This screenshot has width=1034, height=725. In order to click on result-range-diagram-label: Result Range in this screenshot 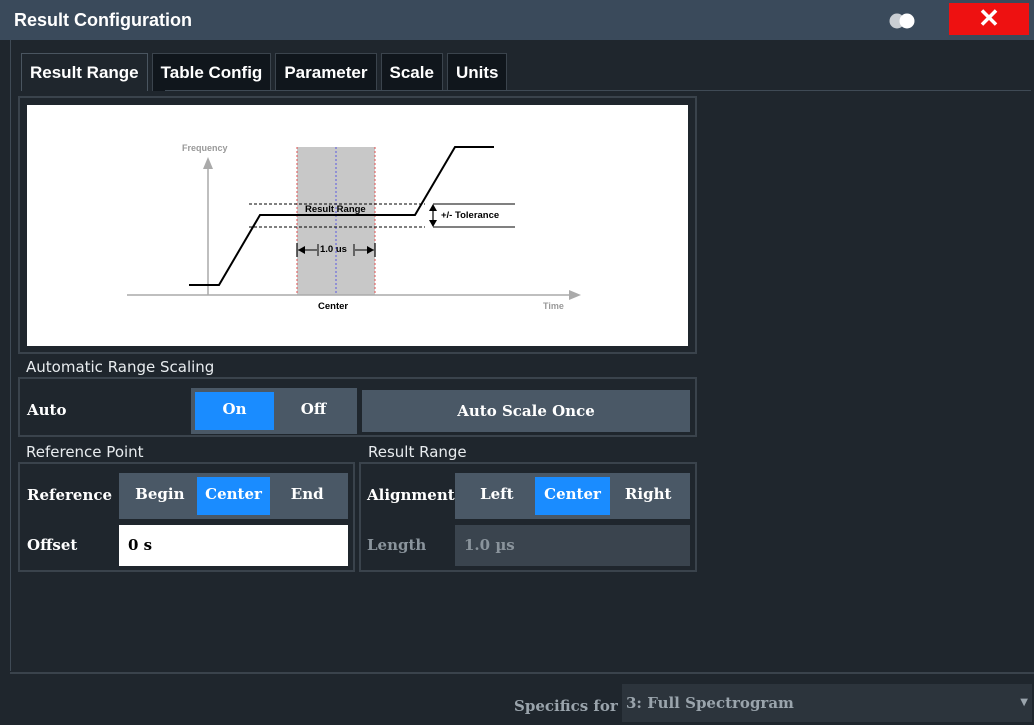, I will do `click(335, 209)`.